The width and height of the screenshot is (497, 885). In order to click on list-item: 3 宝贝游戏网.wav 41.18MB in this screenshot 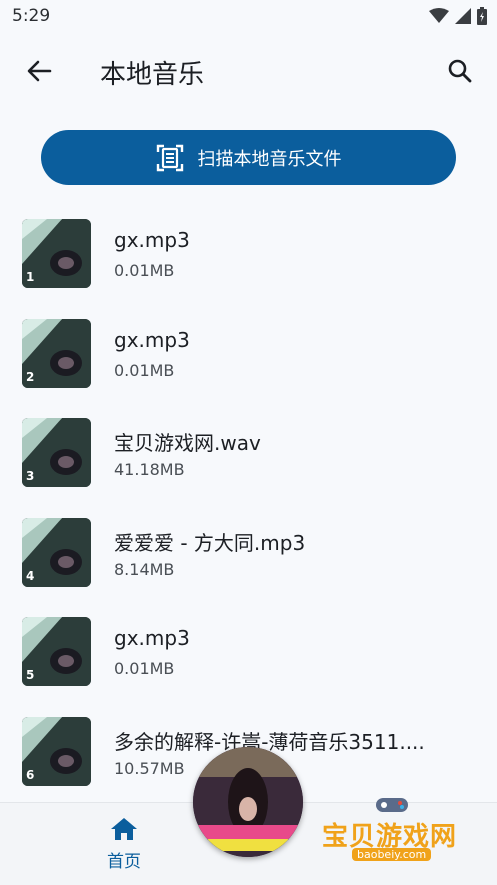, I will do `click(248, 459)`.